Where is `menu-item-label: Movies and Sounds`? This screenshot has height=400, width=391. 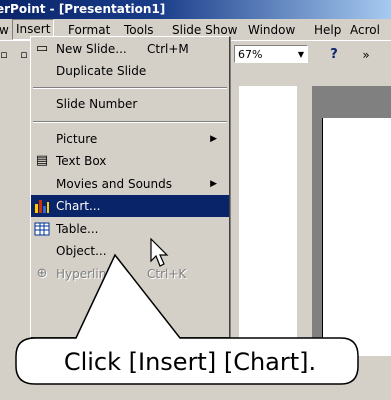
menu-item-label: Movies and Sounds is located at coordinates (114, 184).